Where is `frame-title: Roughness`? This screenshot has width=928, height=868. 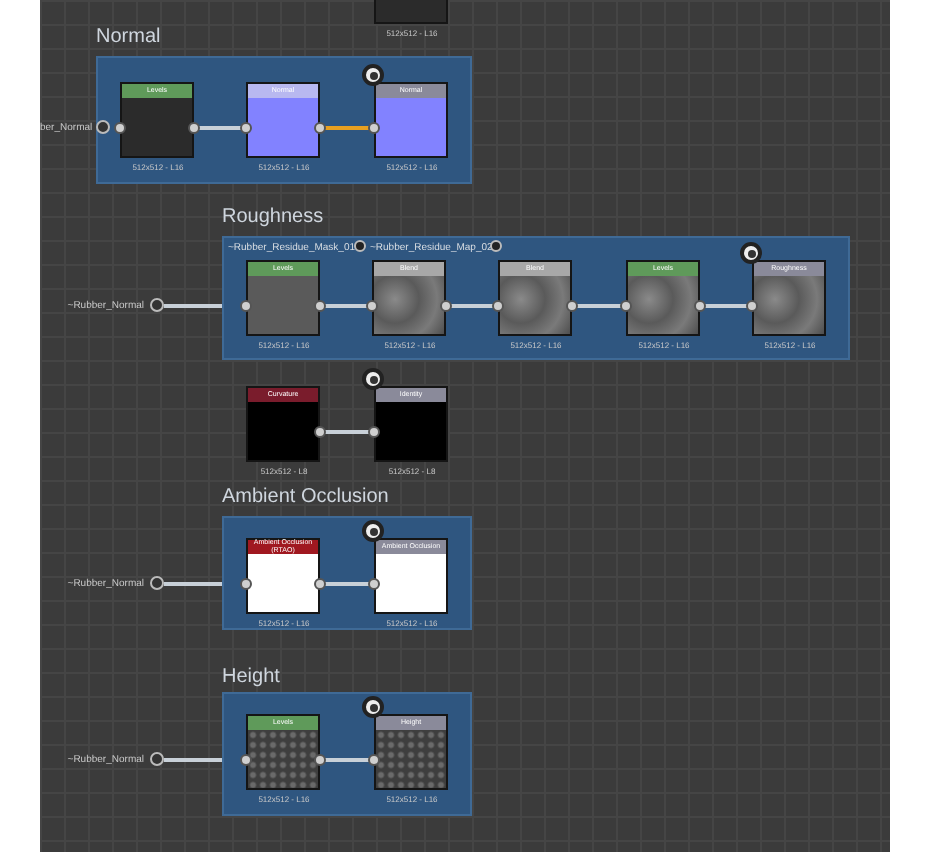 frame-title: Roughness is located at coordinates (273, 218).